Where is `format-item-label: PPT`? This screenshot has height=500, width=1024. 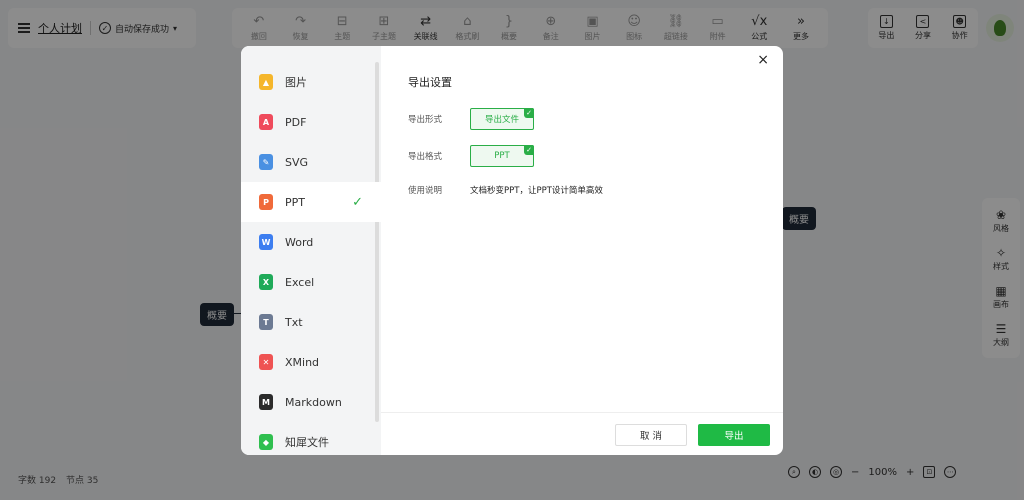
format-item-label: PPT is located at coordinates (295, 202).